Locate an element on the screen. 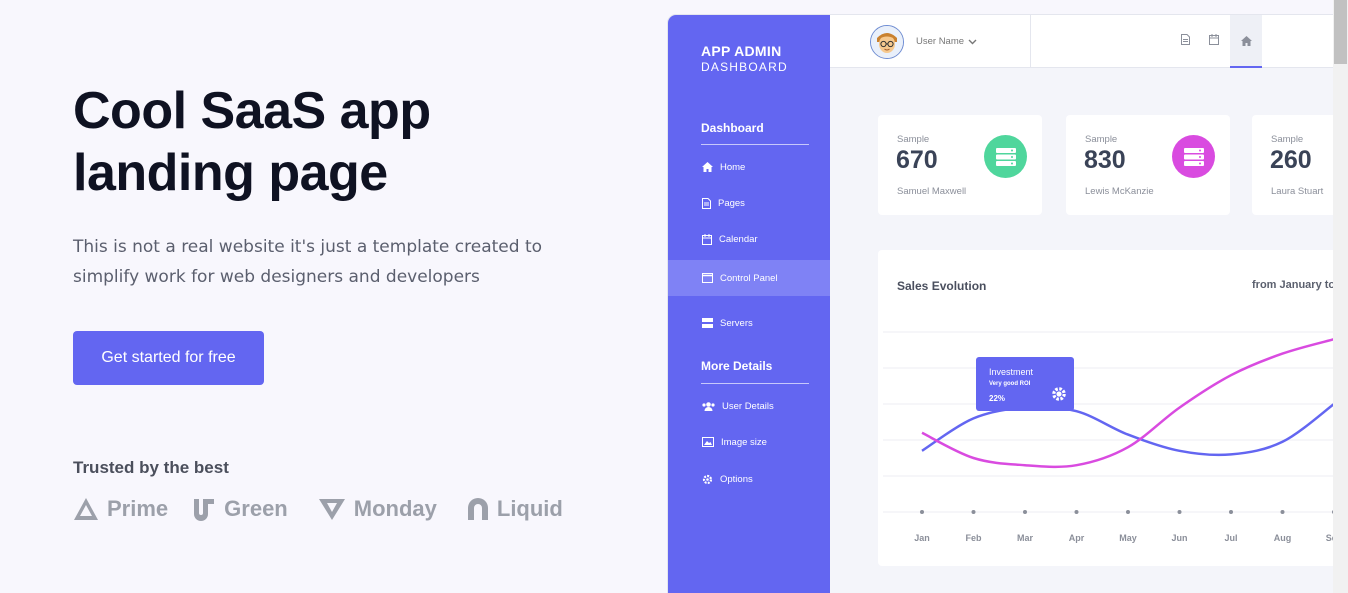 This screenshot has height=593, width=1348. sidebar-item-servers: Servers is located at coordinates (749, 323).